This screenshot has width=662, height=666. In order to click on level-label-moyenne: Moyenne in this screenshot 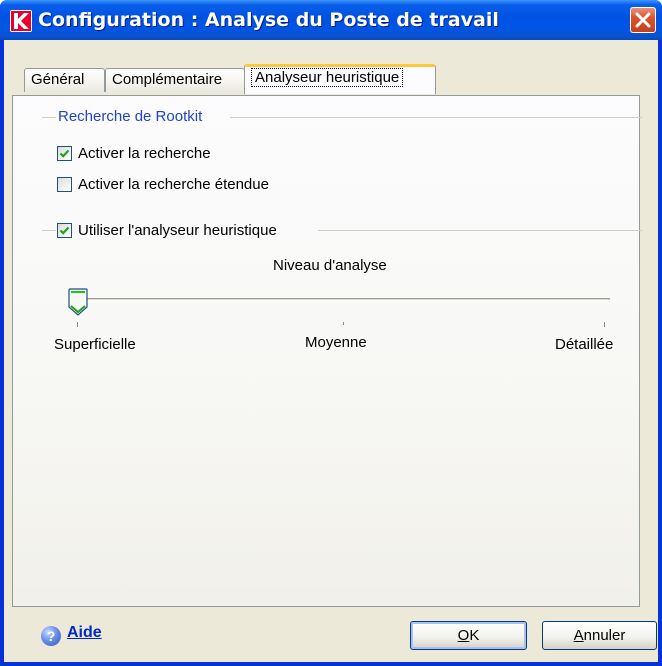, I will do `click(336, 342)`.